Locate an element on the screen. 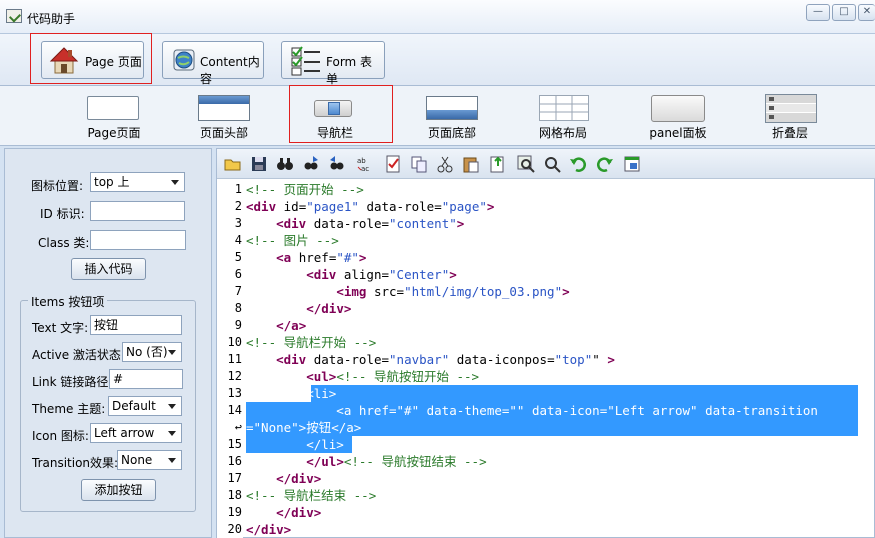 The width and height of the screenshot is (875, 538). open-folder-icon is located at coordinates (233, 164).